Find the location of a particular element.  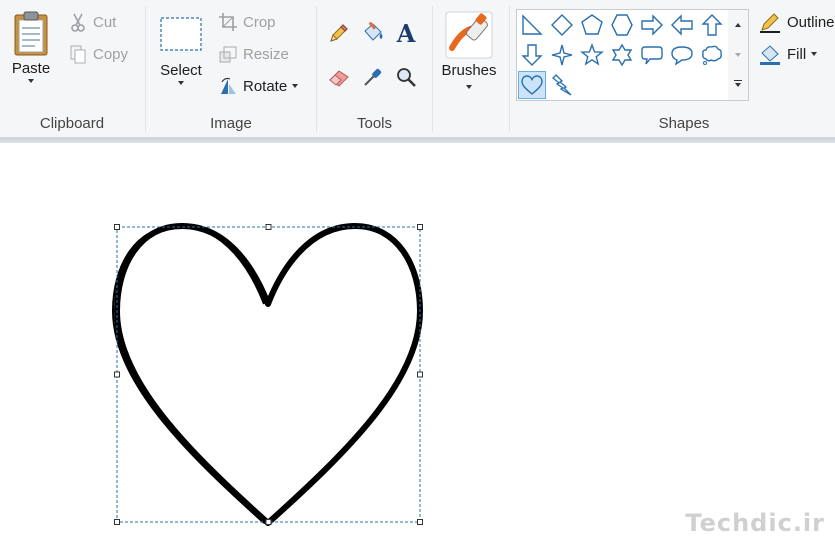

rotate-dropdown-caret is located at coordinates (295, 86).